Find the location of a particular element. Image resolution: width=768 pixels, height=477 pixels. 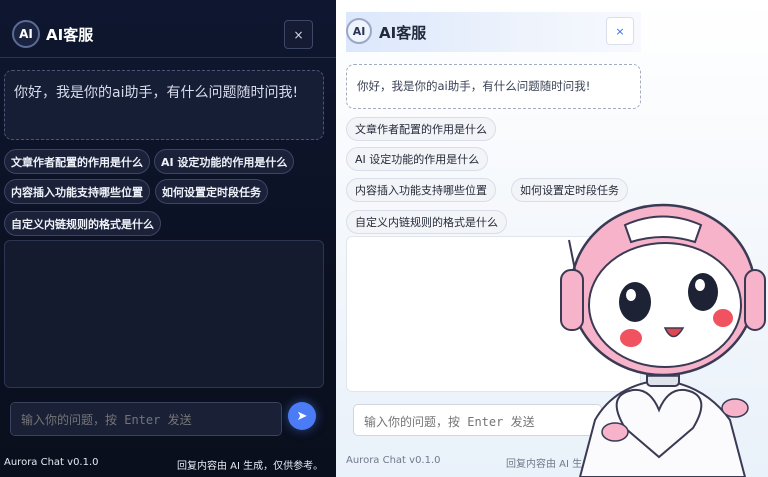

send-icon: ➤ is located at coordinates (302, 416).